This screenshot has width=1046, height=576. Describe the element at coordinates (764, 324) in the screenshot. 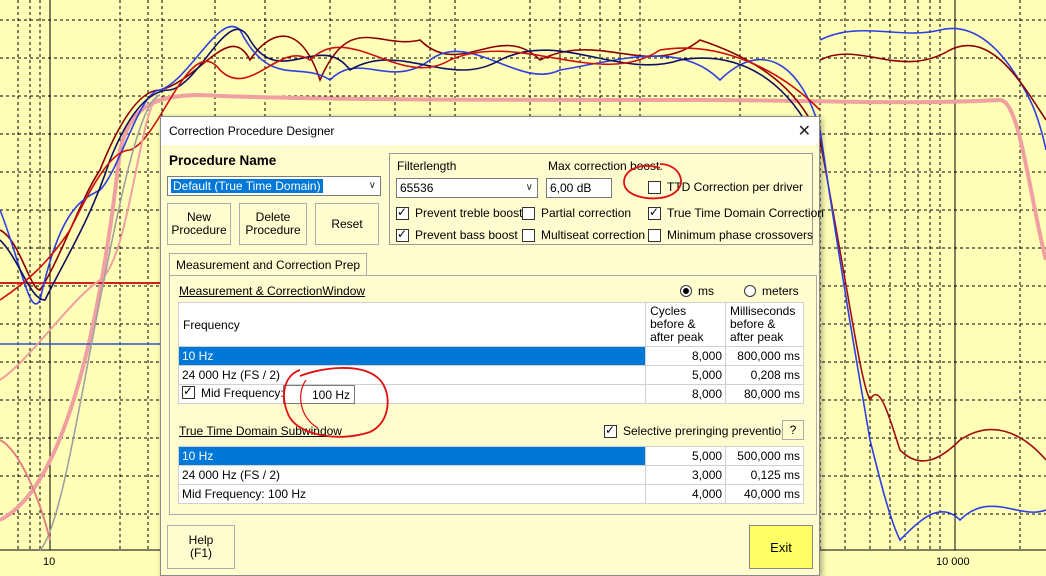

I see `col-header-ms: Milliseconds before & after peak` at that location.